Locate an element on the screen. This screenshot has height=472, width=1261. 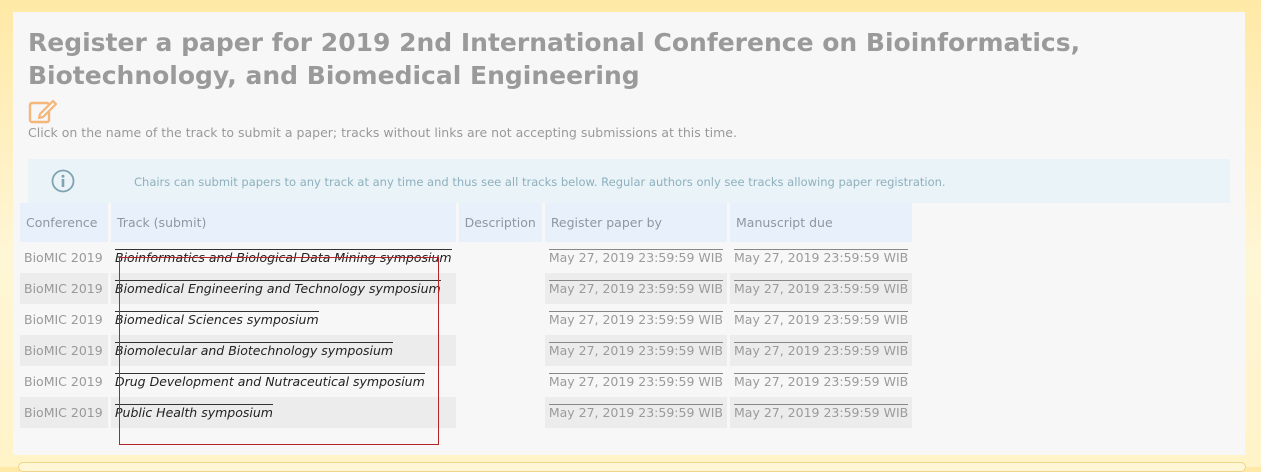
info-icon is located at coordinates (63, 181).